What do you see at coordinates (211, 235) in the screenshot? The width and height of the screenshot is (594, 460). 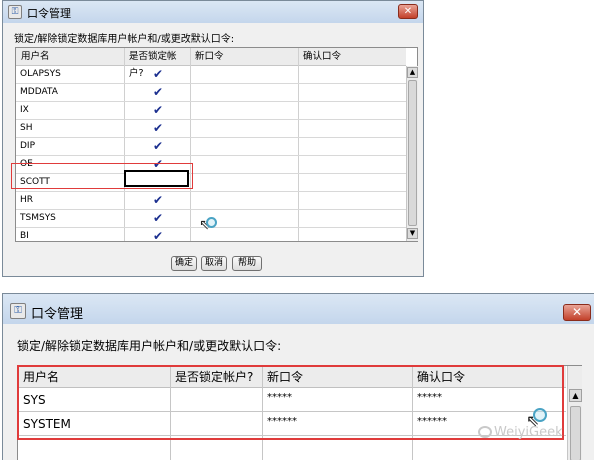 I see `table-row: BI ✔` at bounding box center [211, 235].